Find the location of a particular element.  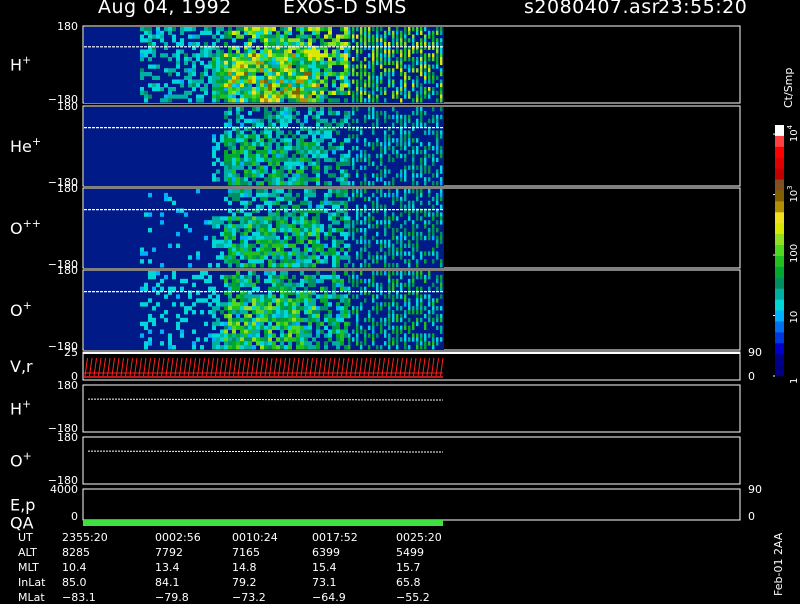

colorbar-segment is located at coordinates (779, 240).